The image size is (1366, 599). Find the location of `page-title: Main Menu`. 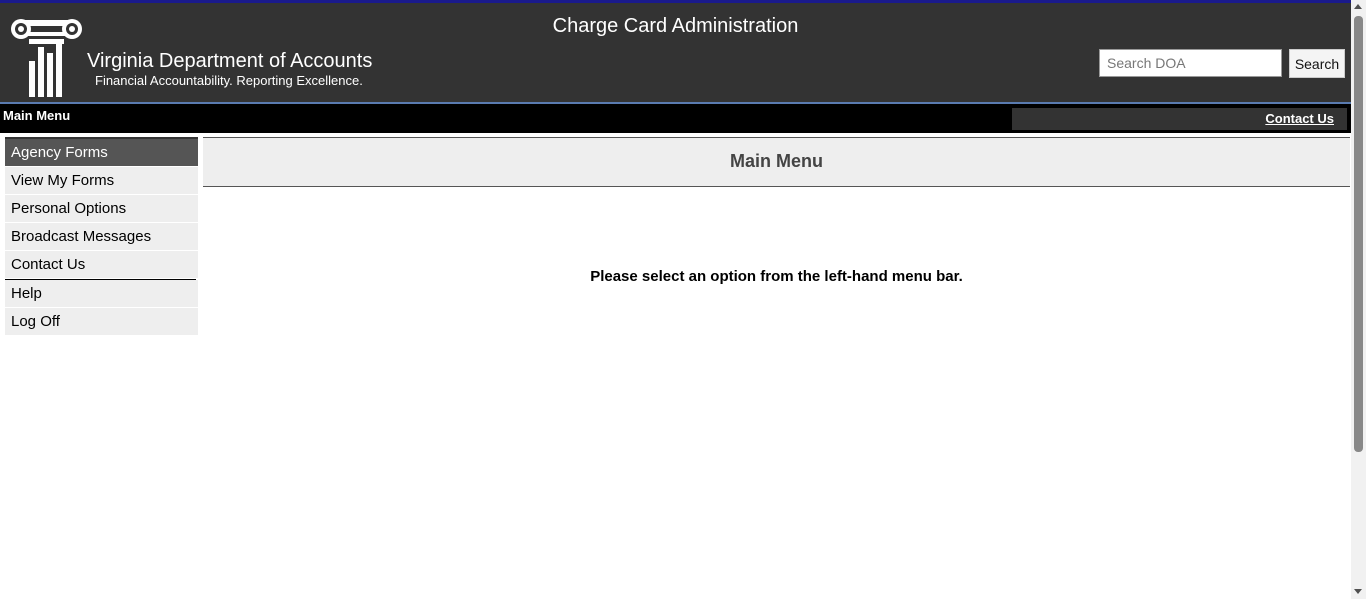

page-title: Main Menu is located at coordinates (776, 161).